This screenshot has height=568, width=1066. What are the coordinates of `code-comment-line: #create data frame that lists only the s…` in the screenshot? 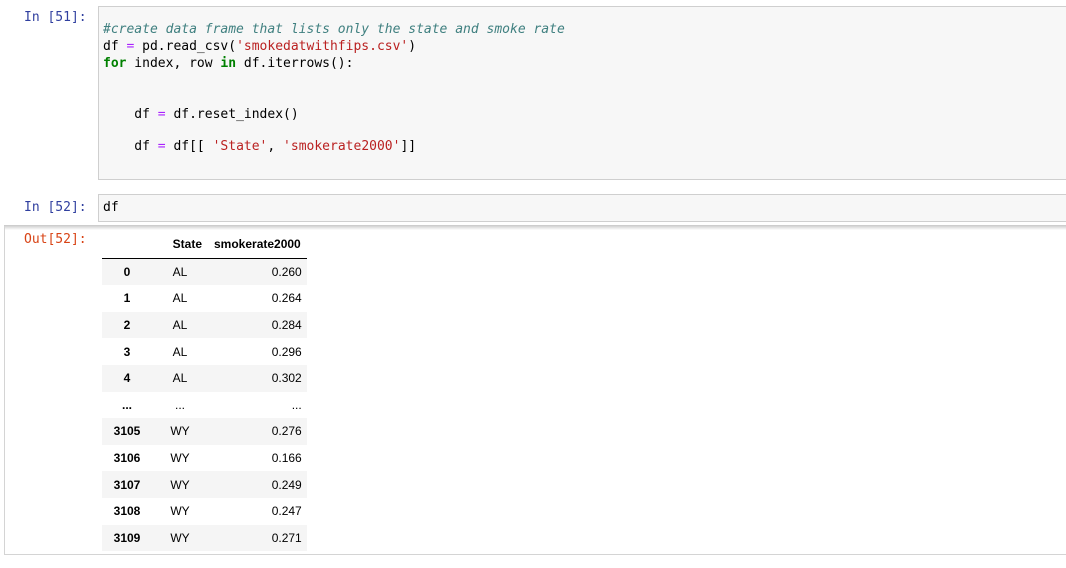 It's located at (334, 29).